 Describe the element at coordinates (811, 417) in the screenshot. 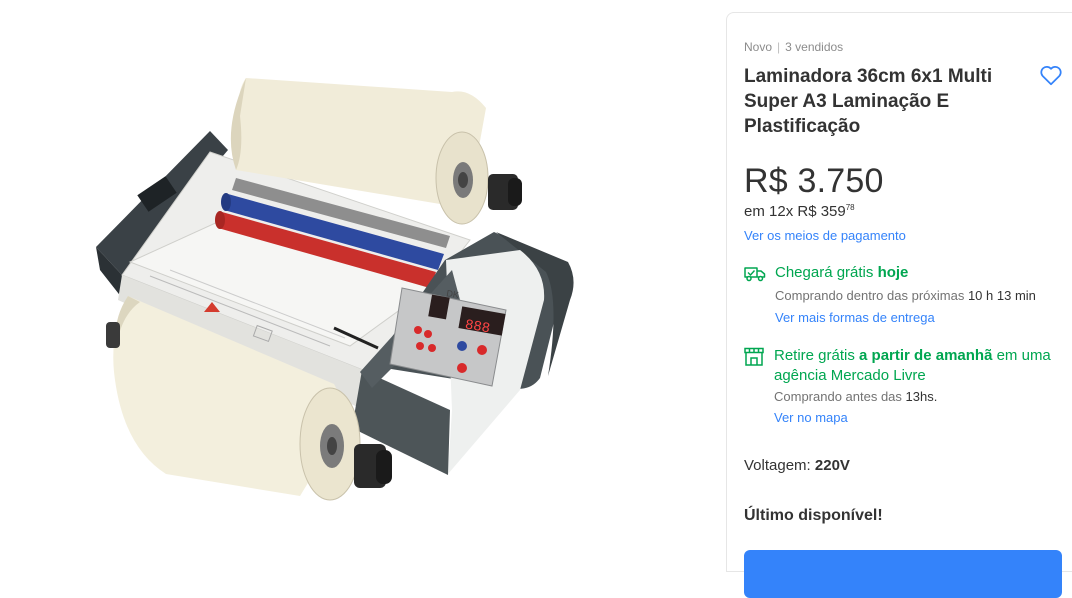

I see `view-map-link: Ver no mapa` at that location.